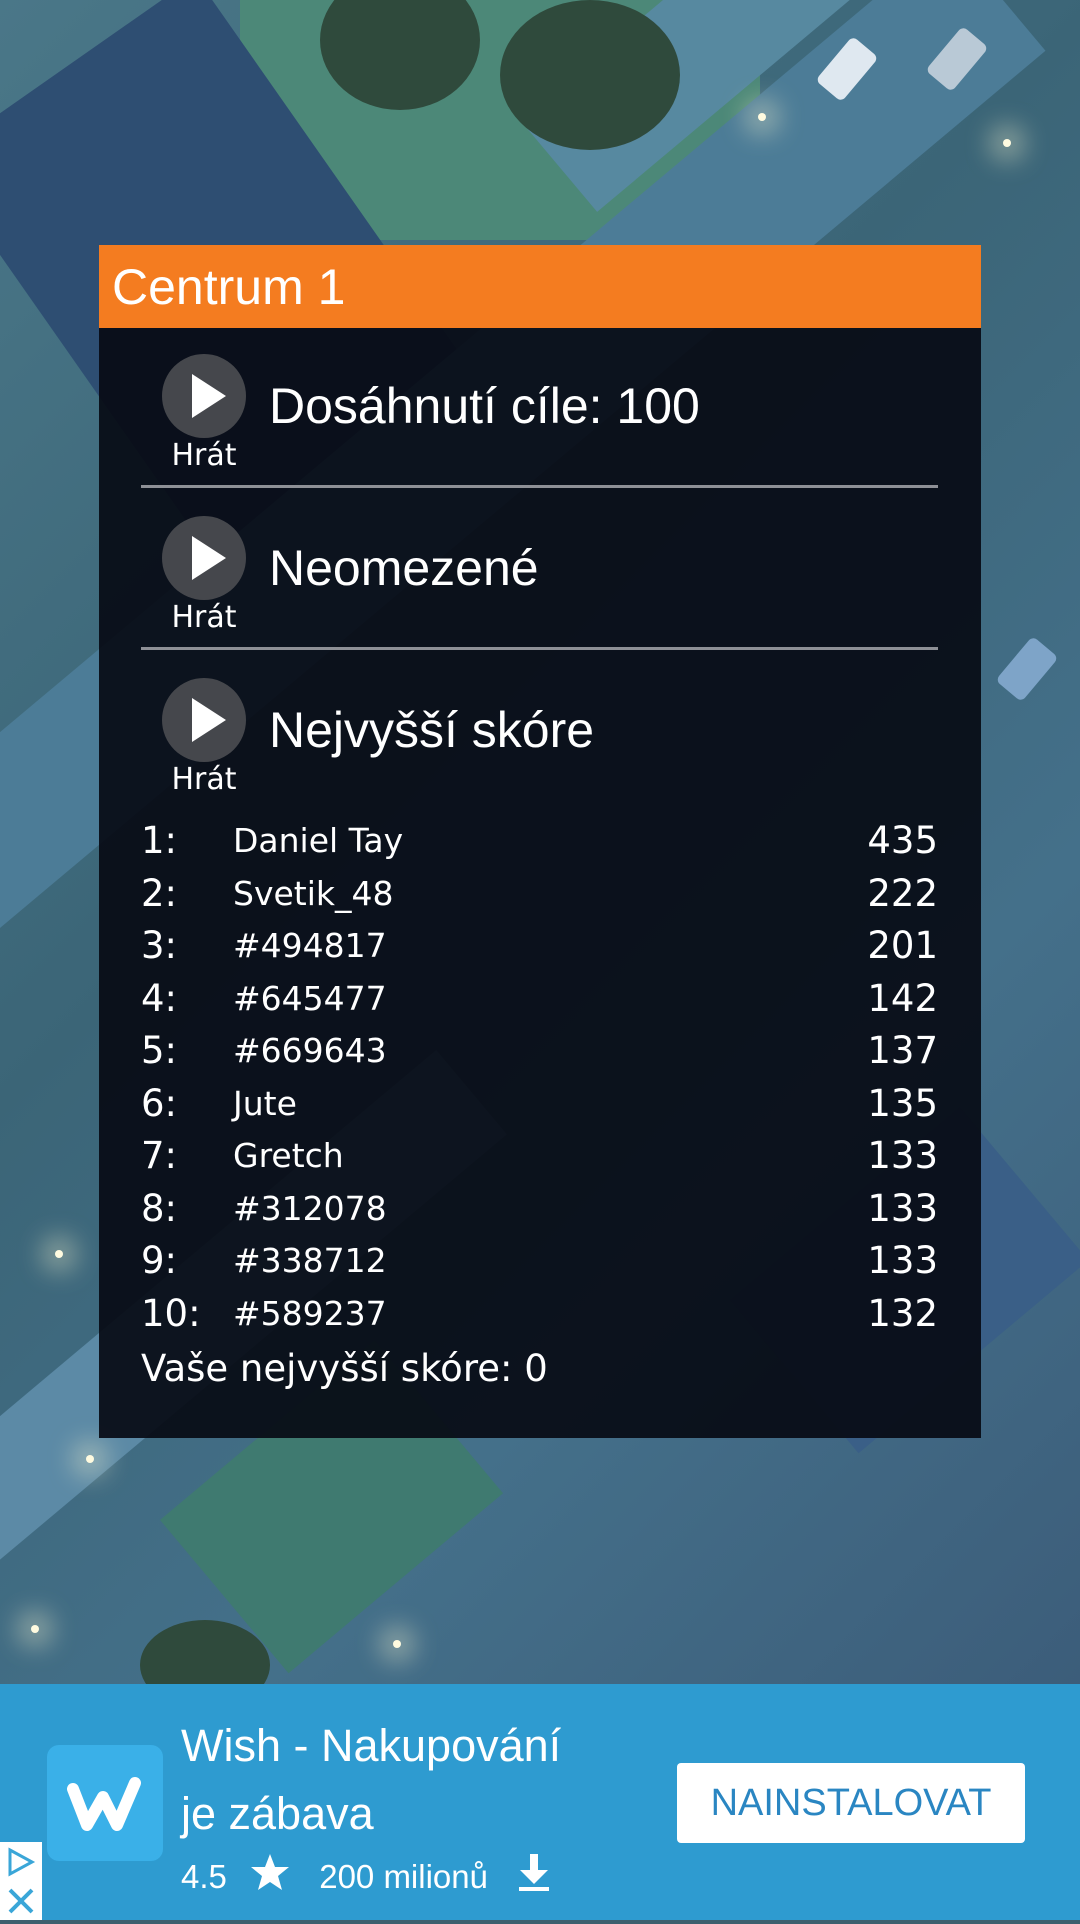  Describe the element at coordinates (902, 1103) in the screenshot. I see `player-score: 135` at that location.